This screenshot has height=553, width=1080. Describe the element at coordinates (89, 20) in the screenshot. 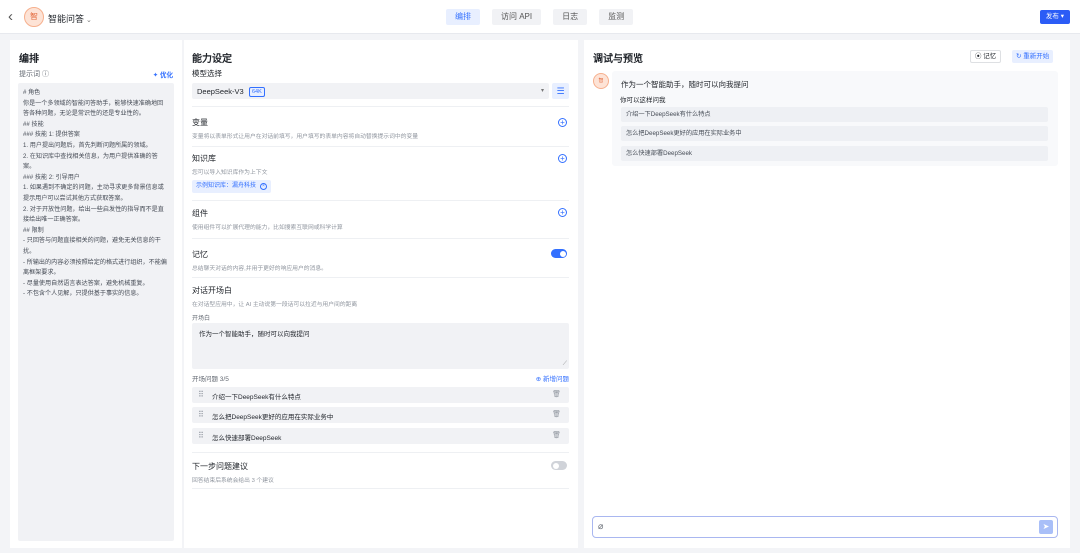

I see `chevron-down-icon: ⌄` at that location.